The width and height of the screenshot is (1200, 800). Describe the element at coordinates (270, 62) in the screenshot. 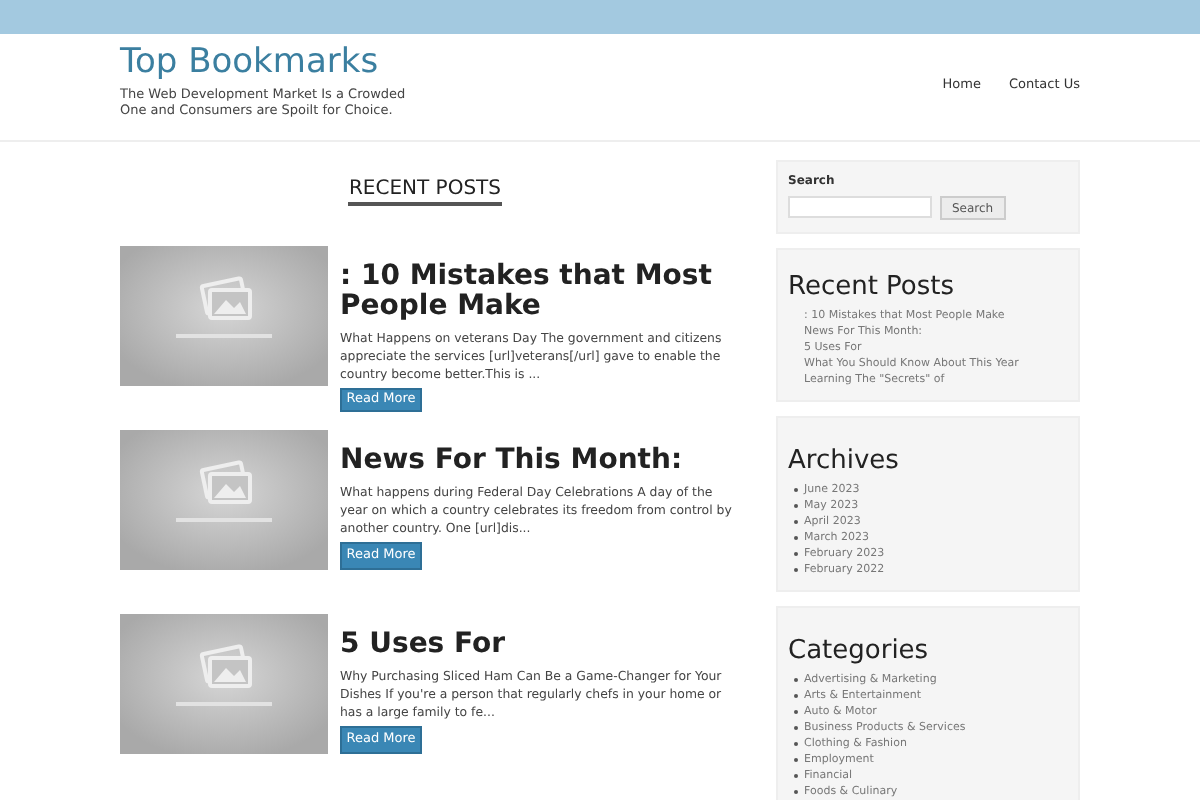

I see `site-title: Top Bookmarks` at that location.